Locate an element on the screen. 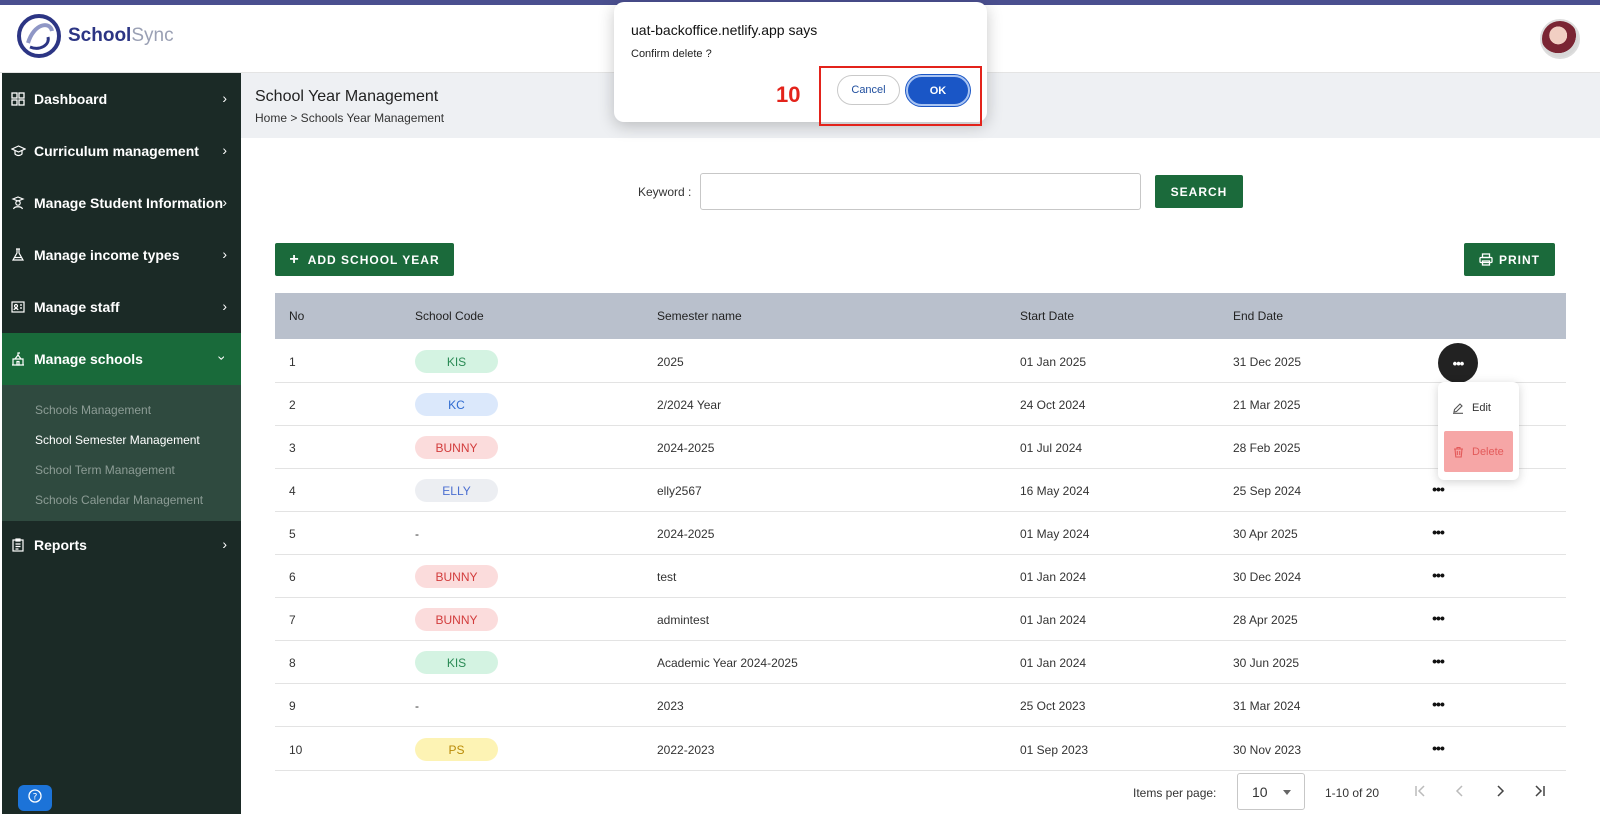 This screenshot has height=829, width=1600. clipboard-icon is located at coordinates (18, 545).